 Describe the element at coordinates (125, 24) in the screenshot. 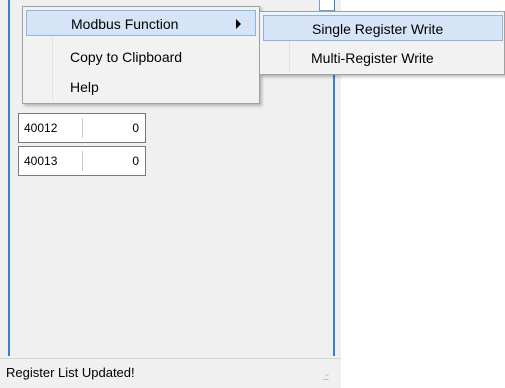

I see `menu-item-label: Modbus Function` at that location.